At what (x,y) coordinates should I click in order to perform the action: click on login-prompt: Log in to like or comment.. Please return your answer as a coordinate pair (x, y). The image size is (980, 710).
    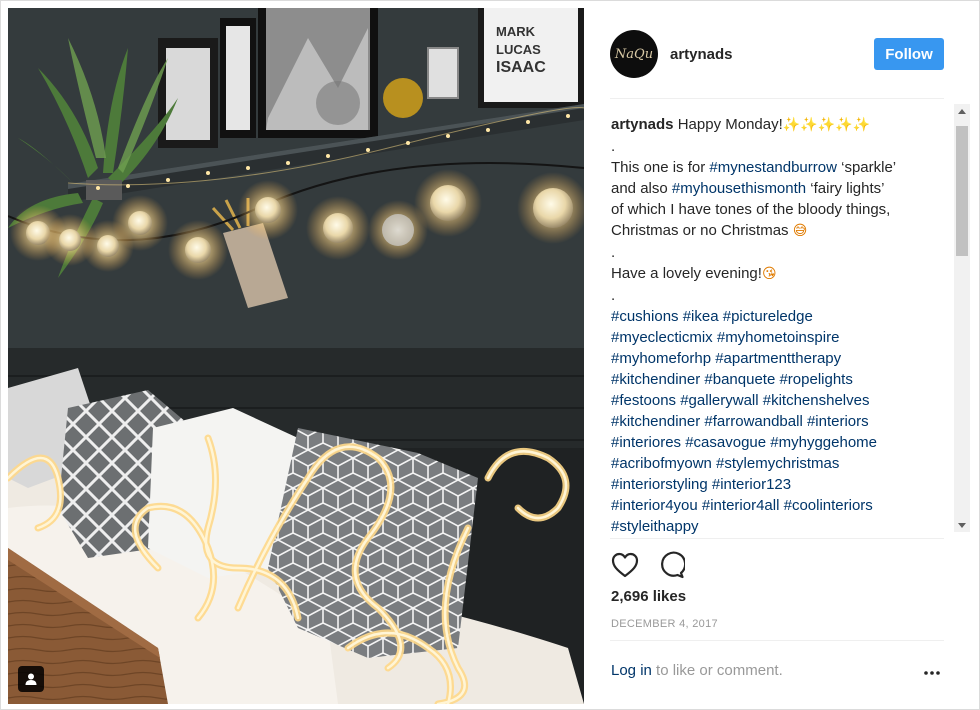
    Looking at the image, I should click on (697, 670).